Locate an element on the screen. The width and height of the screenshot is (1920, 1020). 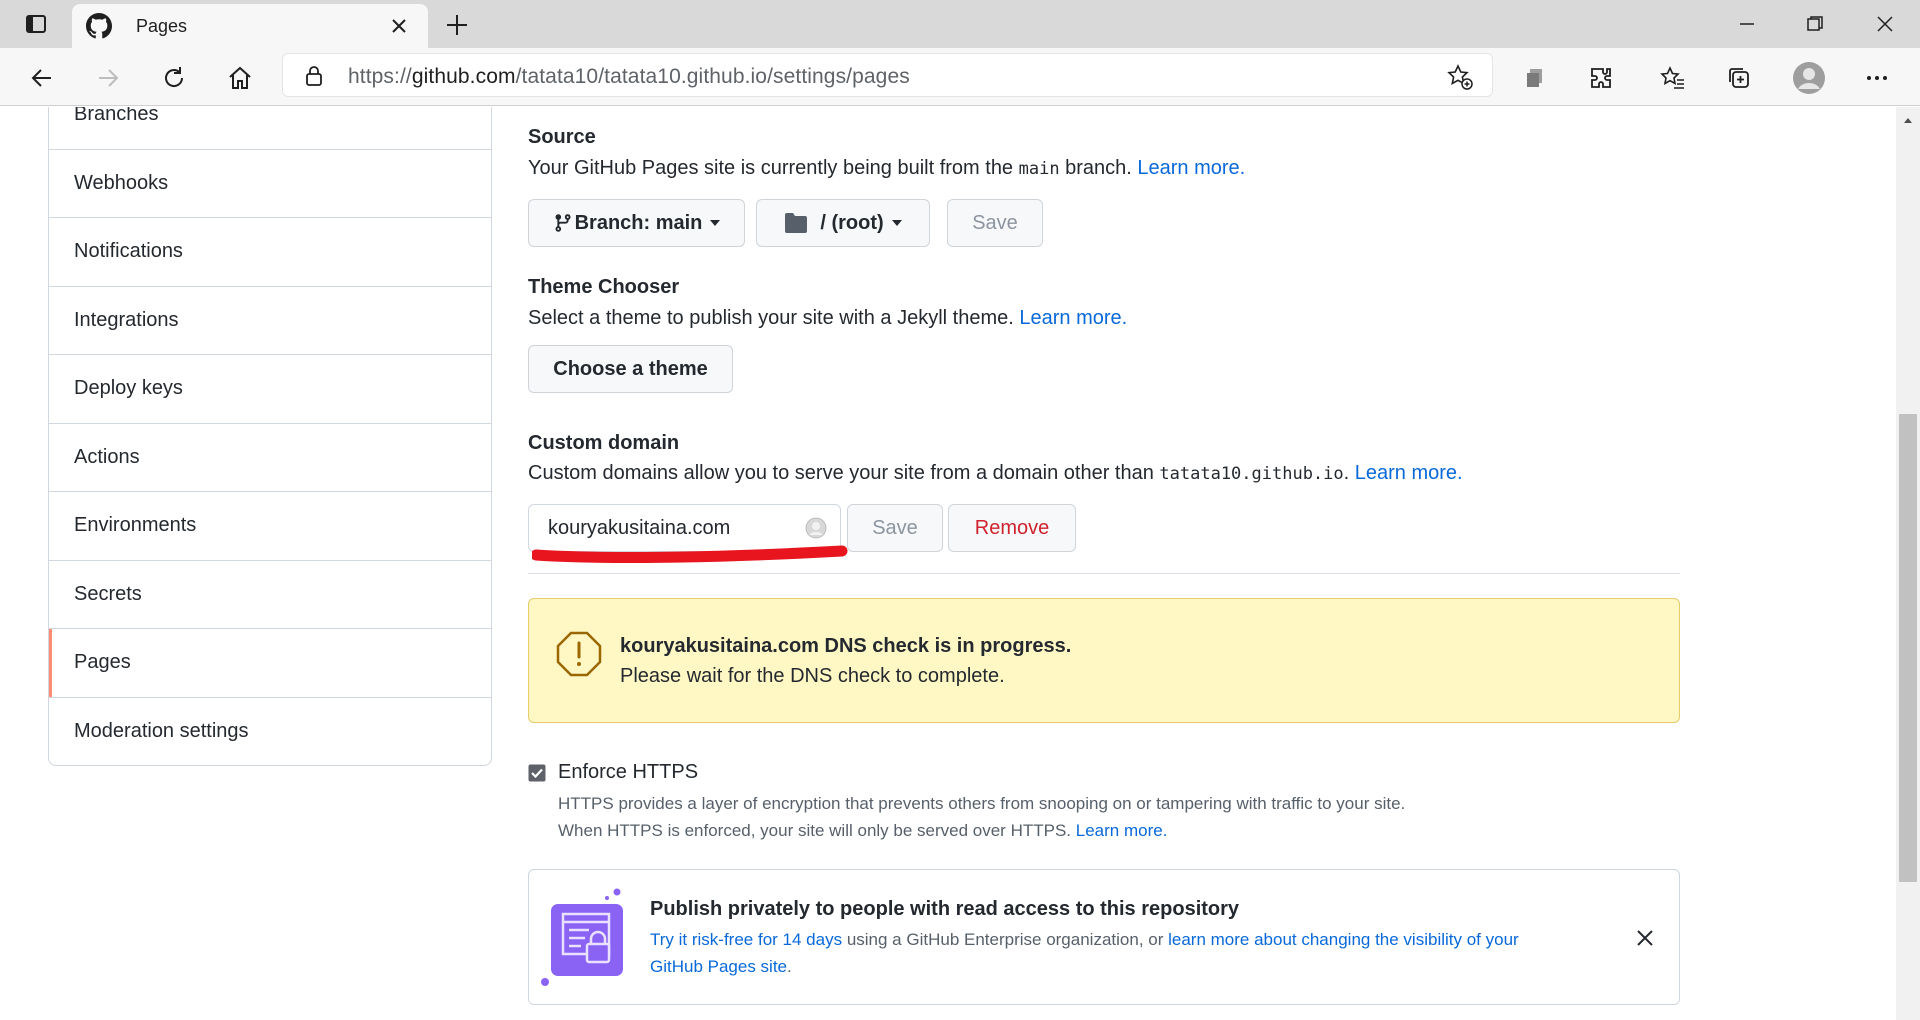
profile-avatar-icon is located at coordinates (1809, 78).